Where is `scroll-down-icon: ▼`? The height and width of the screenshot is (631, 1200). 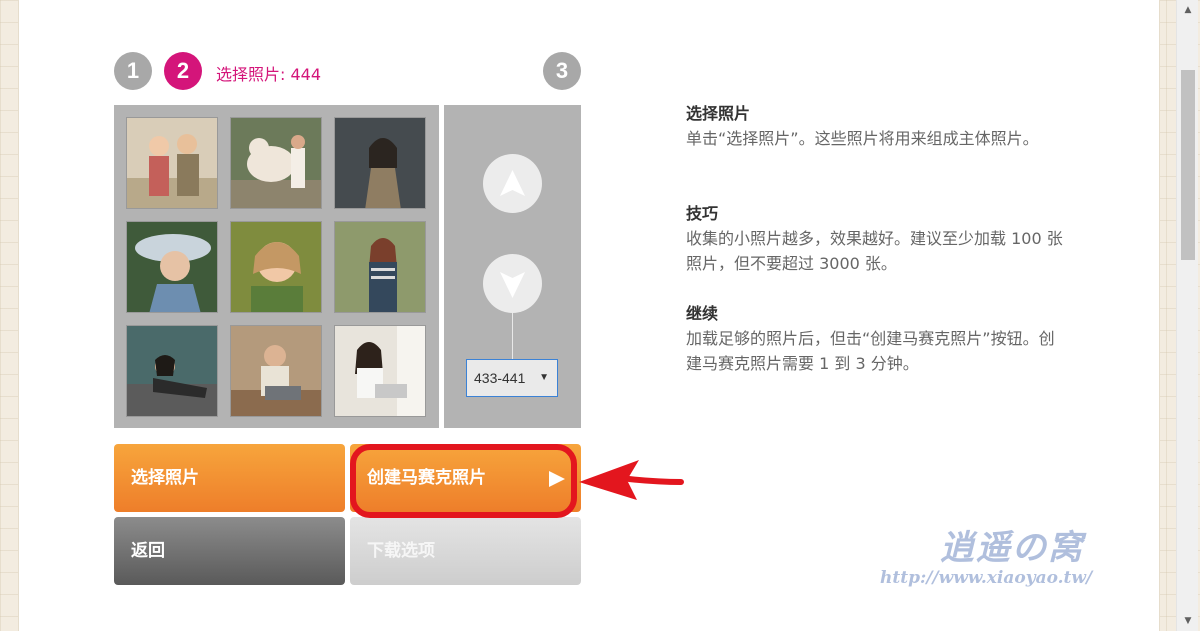
scroll-down-icon: ▼ is located at coordinates (1188, 621).